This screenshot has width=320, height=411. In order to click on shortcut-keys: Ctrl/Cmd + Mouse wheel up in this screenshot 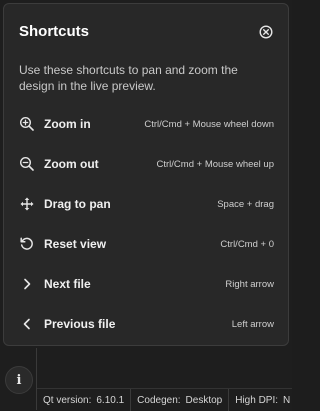, I will do `click(215, 164)`.